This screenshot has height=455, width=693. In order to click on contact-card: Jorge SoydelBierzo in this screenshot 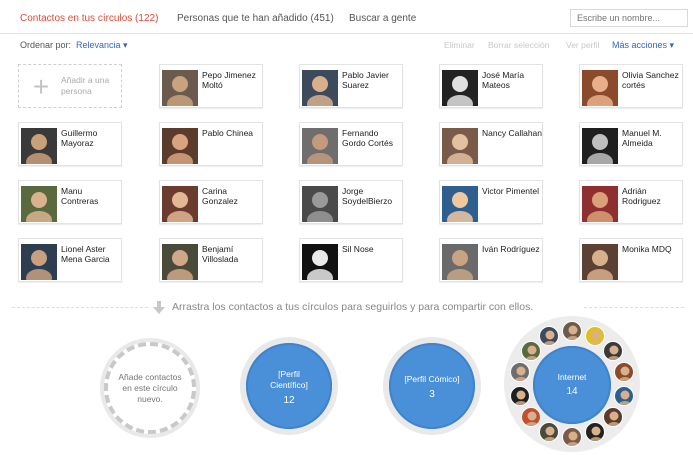, I will do `click(351, 202)`.